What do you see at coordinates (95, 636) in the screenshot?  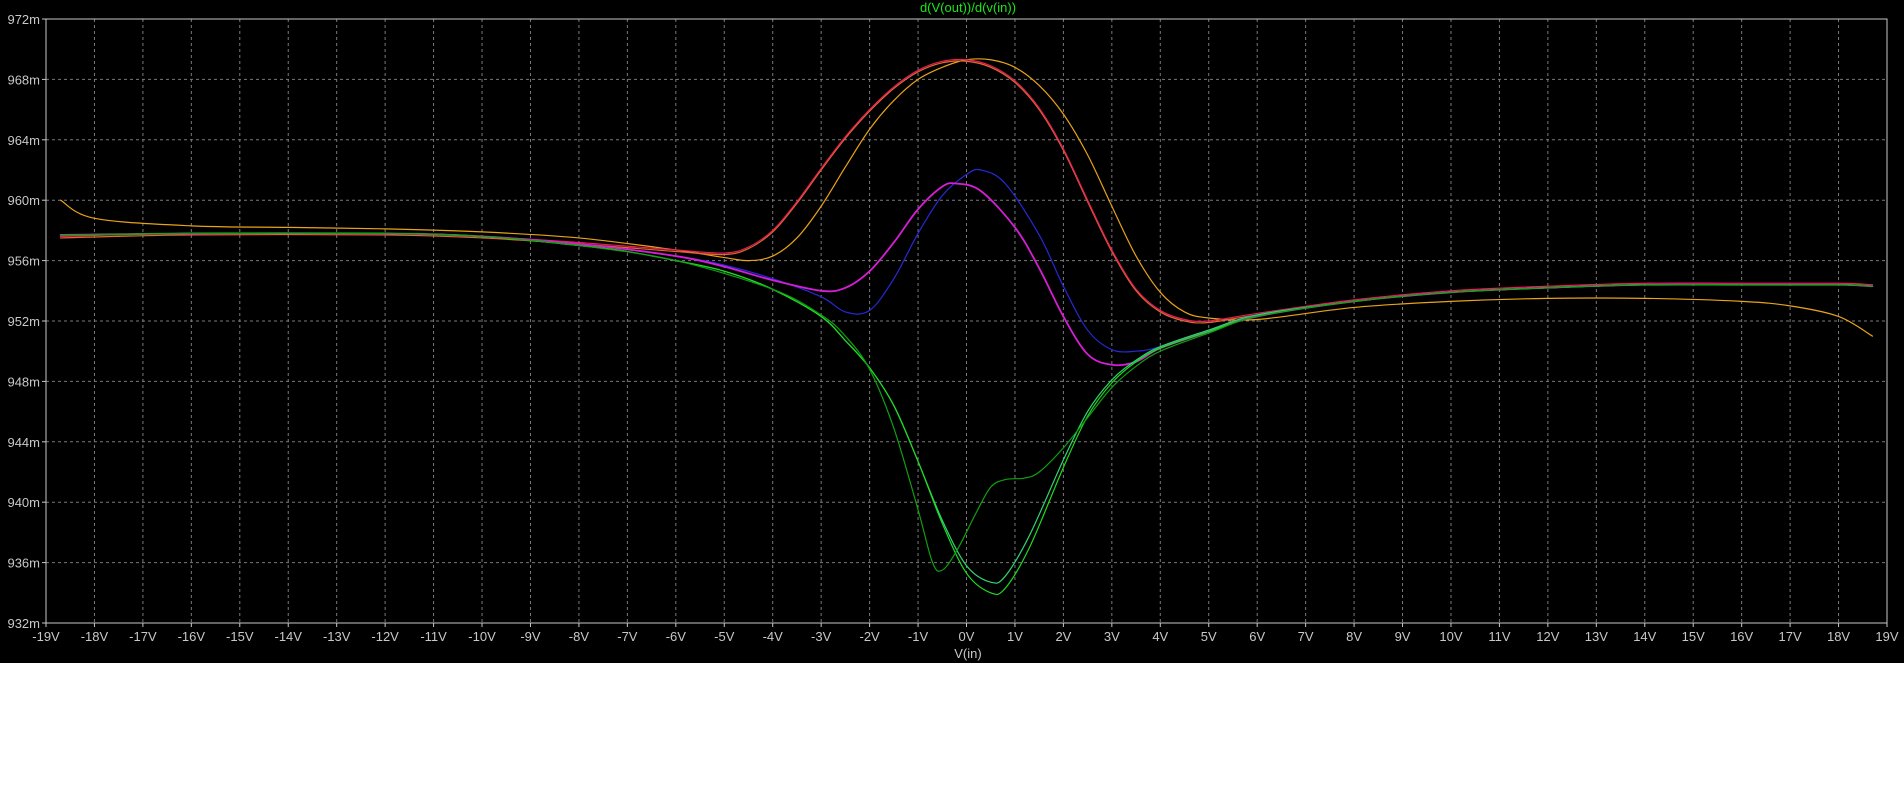 I see `x-tick-label: -18V` at bounding box center [95, 636].